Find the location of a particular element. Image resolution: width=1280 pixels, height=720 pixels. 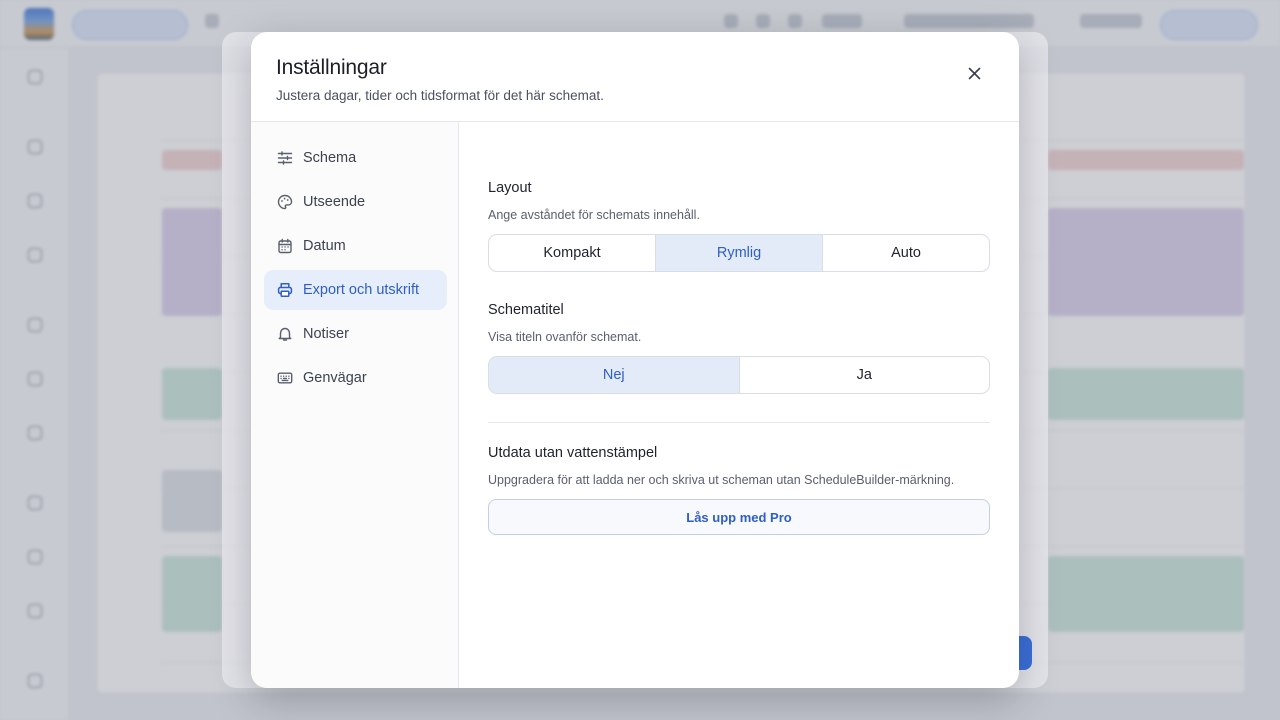

schedule-title-heading: Schematitel is located at coordinates (526, 310).